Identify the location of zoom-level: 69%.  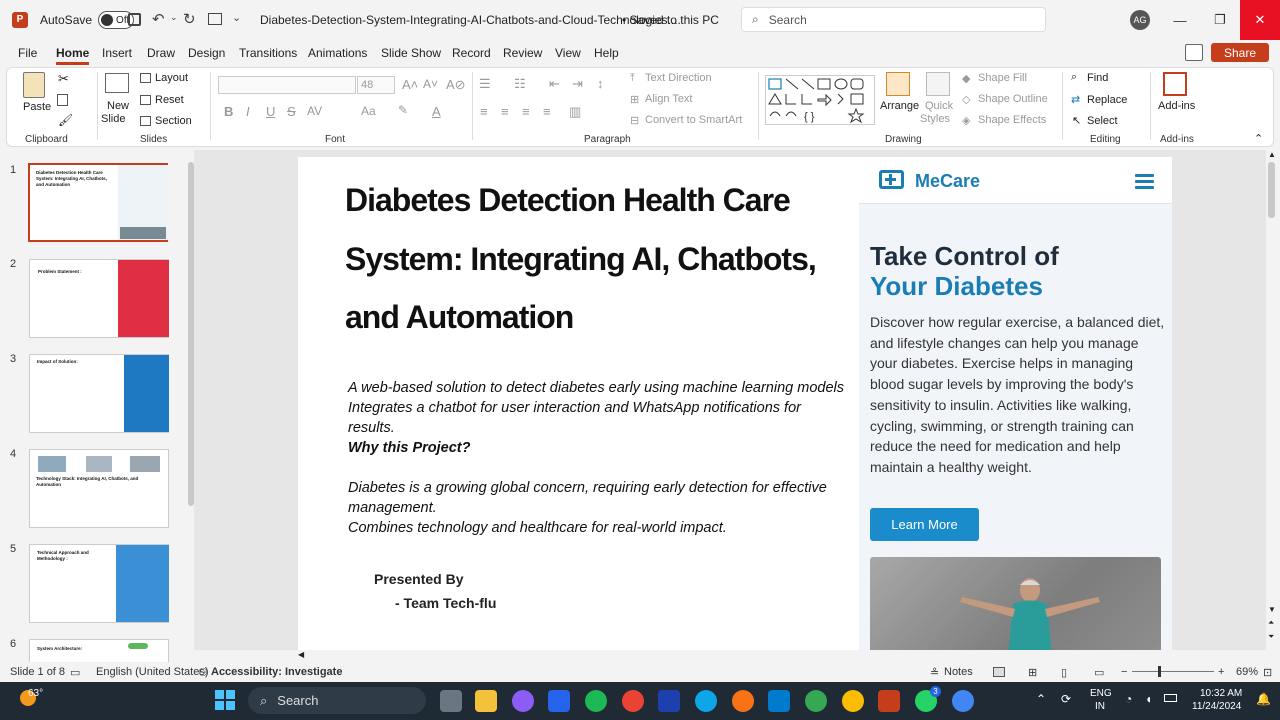
(1247, 672).